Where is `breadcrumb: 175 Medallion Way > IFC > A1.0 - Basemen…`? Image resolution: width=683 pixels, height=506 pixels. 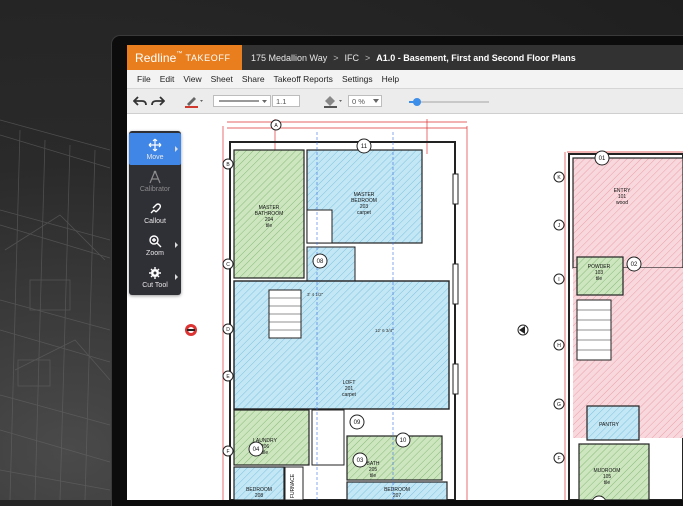
breadcrumb: 175 Medallion Way > IFC > A1.0 - Basemen… is located at coordinates (413, 57).